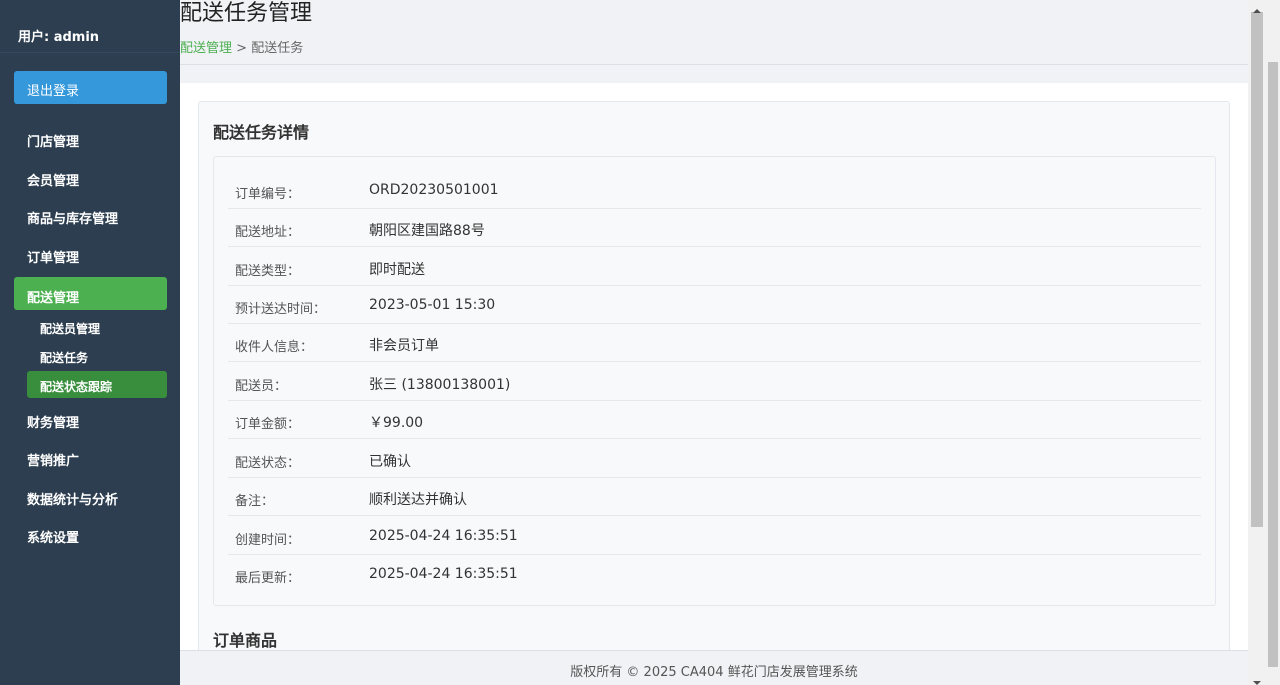  Describe the element at coordinates (274, 347) in the screenshot. I see `row-label: 收件人信息：` at that location.